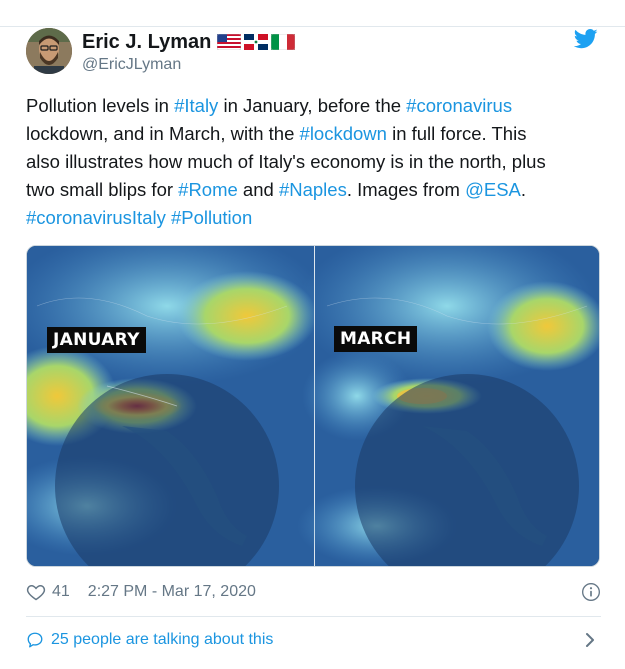  What do you see at coordinates (211, 217) in the screenshot?
I see `hashtag-link: #Pollution` at bounding box center [211, 217].